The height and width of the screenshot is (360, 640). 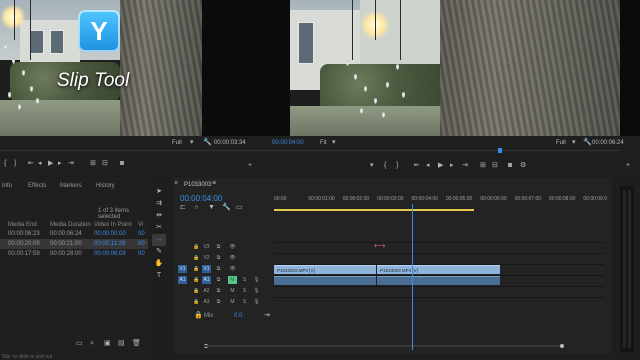 I want to click on source-patch: V1, so click(x=182, y=269).